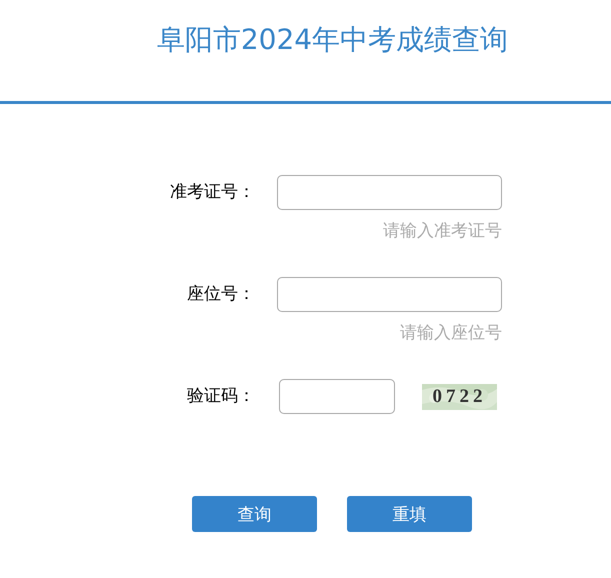 This screenshot has height=578, width=611. I want to click on field-label: 准考证号：, so click(212, 192).